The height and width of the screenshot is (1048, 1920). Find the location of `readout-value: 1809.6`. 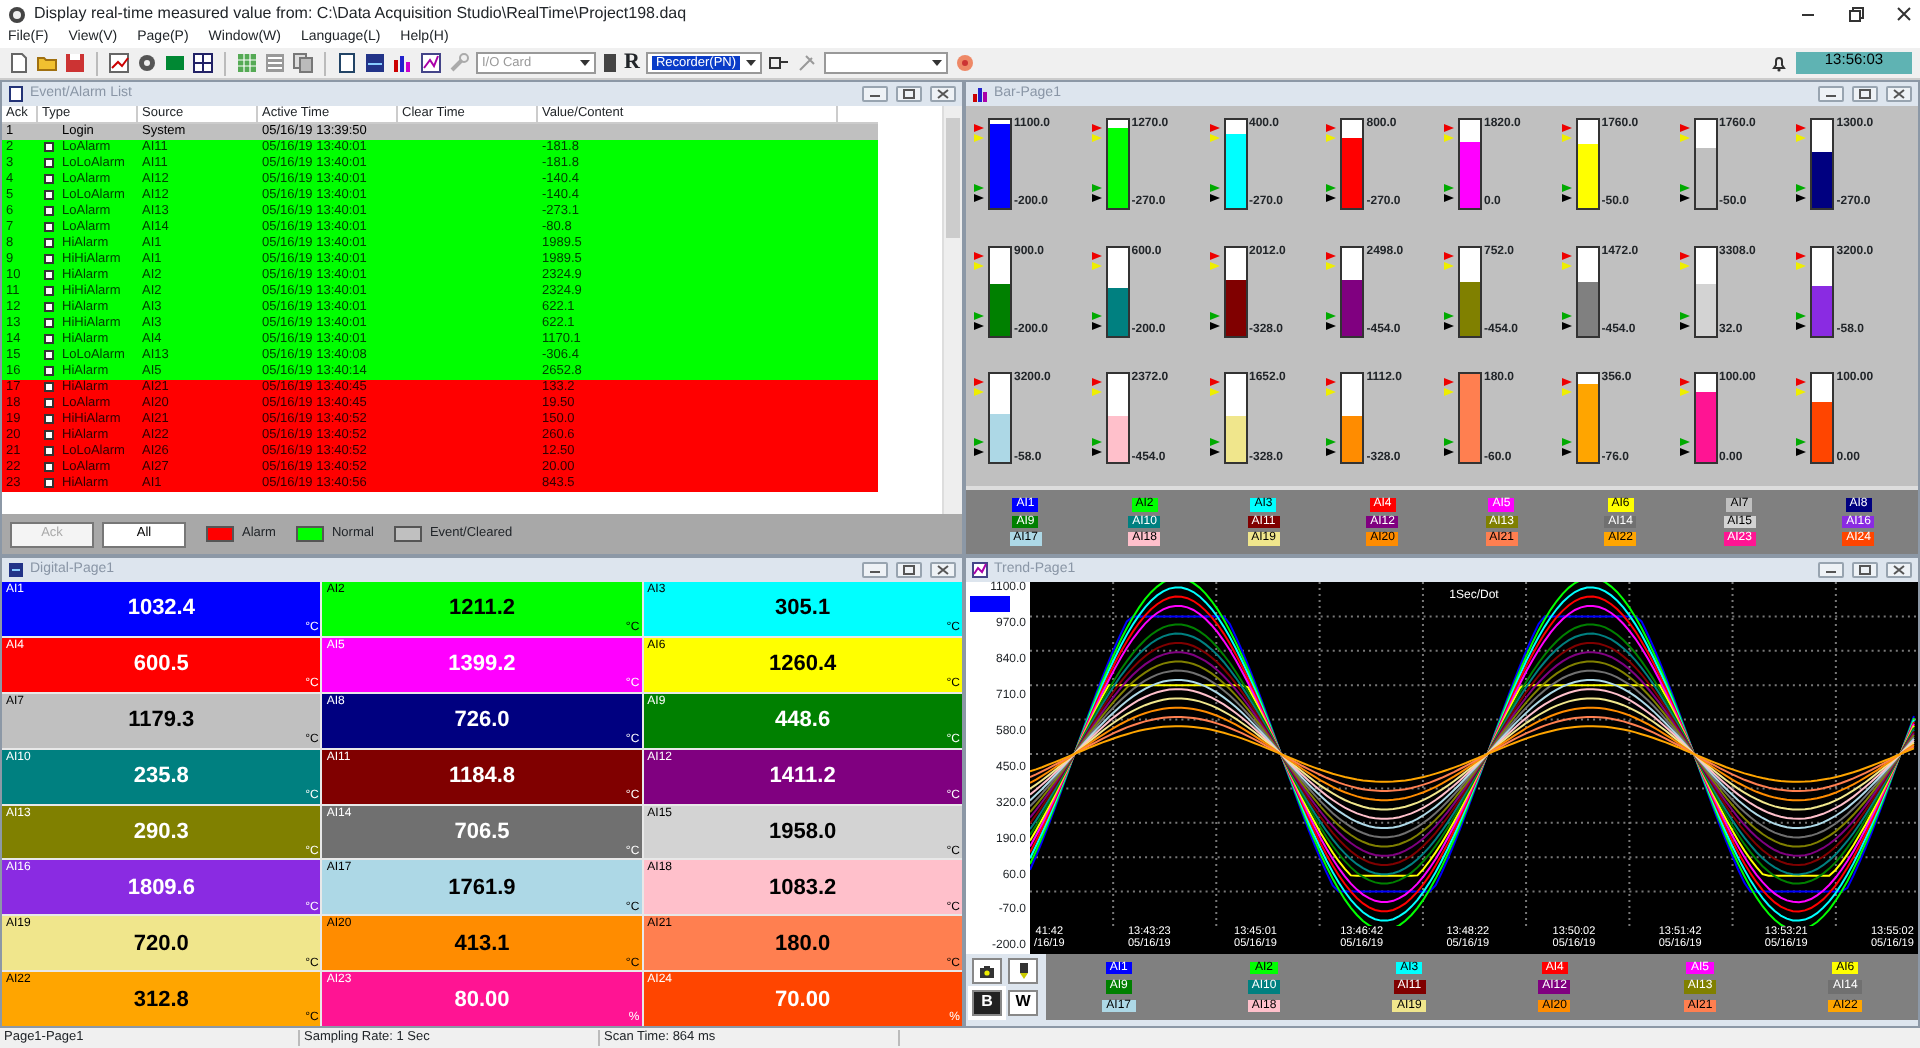

readout-value: 1809.6 is located at coordinates (161, 887).